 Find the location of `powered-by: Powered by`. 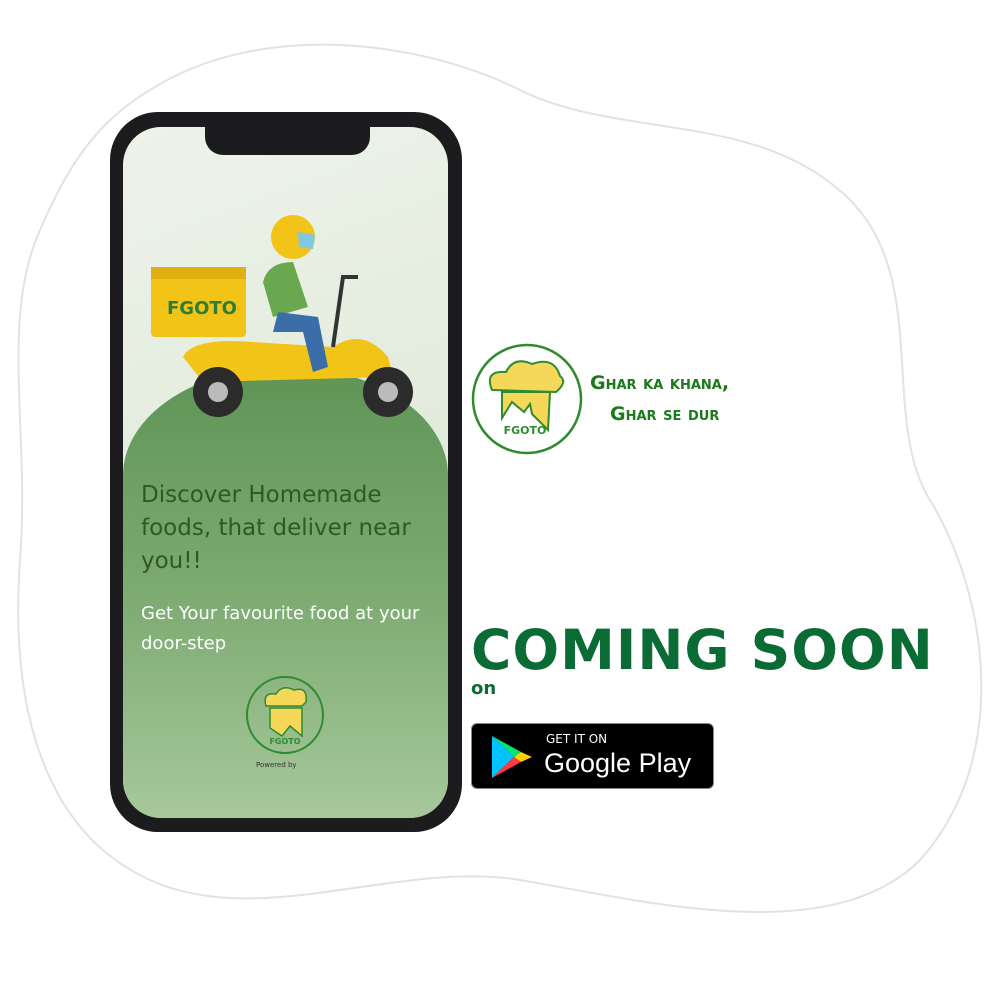

powered-by: Powered by is located at coordinates (276, 765).